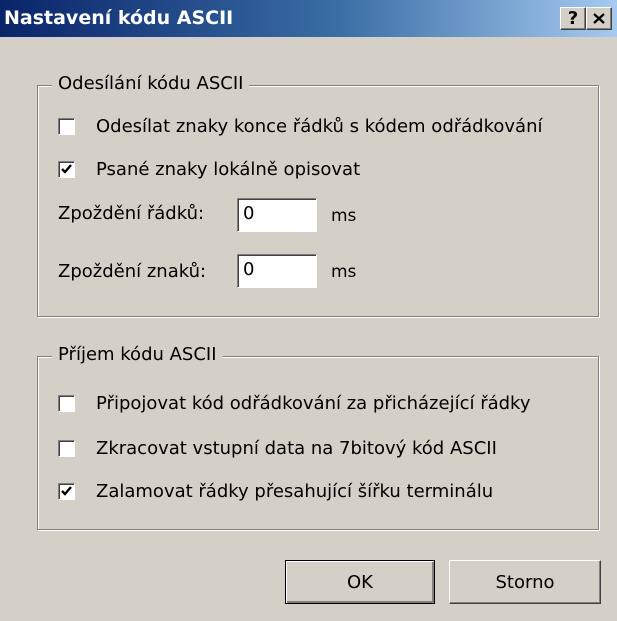  Describe the element at coordinates (119, 18) in the screenshot. I see `dialog-title: Nastavení kódu ASCII` at that location.